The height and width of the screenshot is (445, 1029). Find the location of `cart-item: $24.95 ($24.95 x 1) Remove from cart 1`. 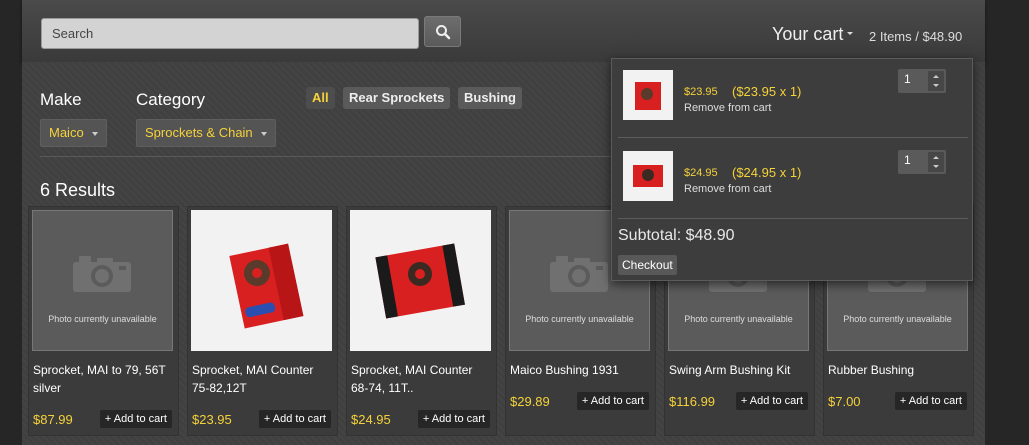

cart-item: $24.95 ($24.95 x 1) Remove from cart 1 is located at coordinates (793, 179).